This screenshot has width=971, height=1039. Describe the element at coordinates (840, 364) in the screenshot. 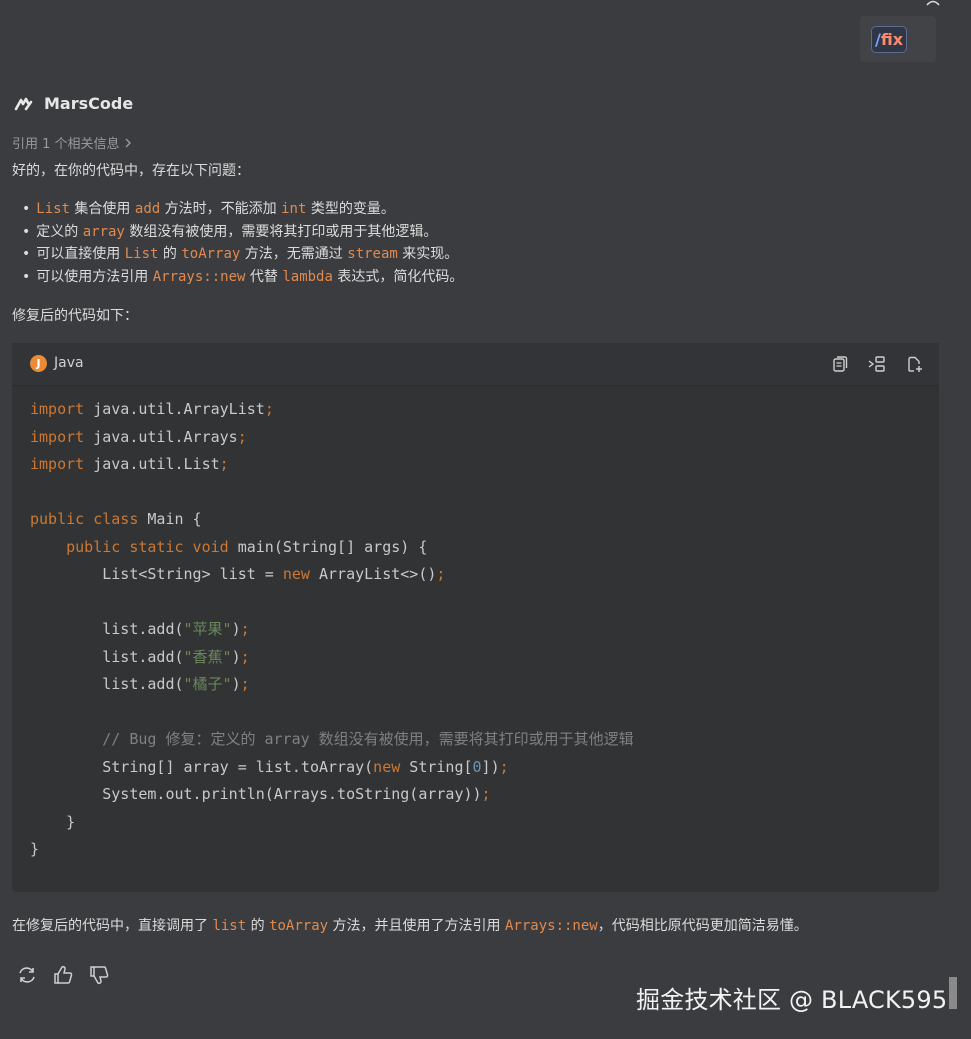

I see `copy-icon` at that location.